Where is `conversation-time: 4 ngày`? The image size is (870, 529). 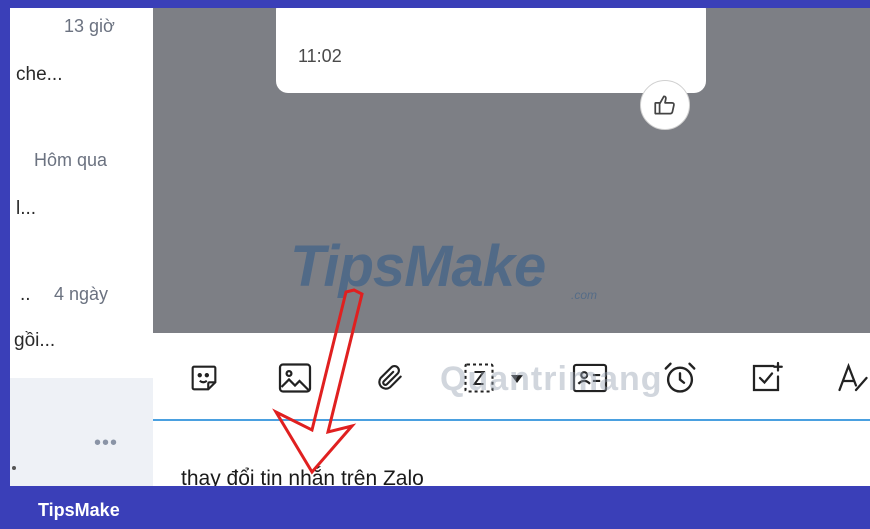
conversation-time: 4 ngày is located at coordinates (81, 294).